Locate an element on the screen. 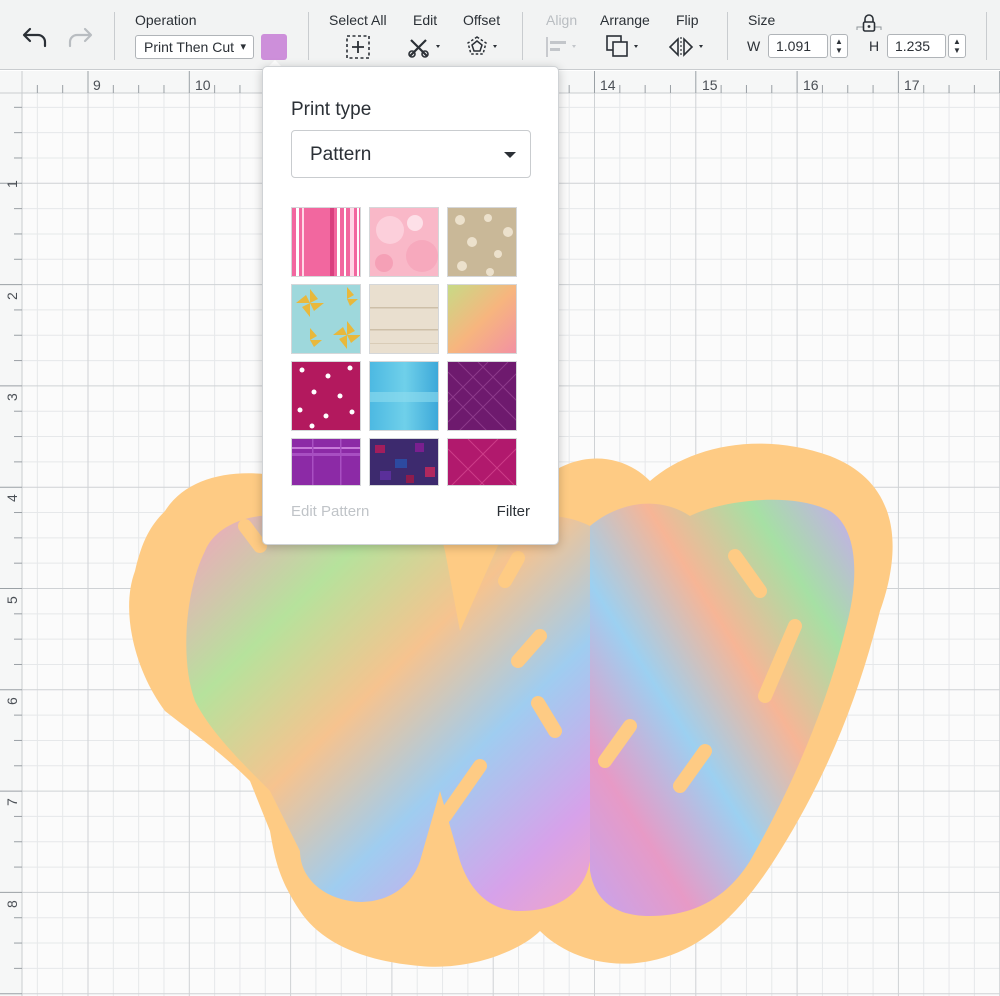 This screenshot has width=1000, height=996. purple-plaid-pattern-icon is located at coordinates (326, 462).